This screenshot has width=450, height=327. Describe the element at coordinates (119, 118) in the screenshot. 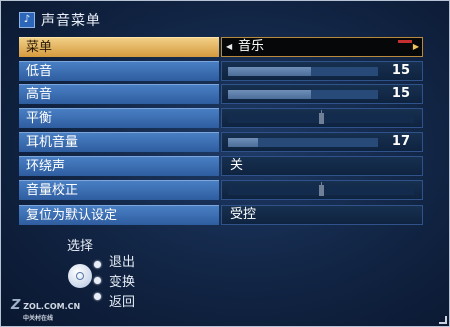

I see `row-label: 平衡` at that location.